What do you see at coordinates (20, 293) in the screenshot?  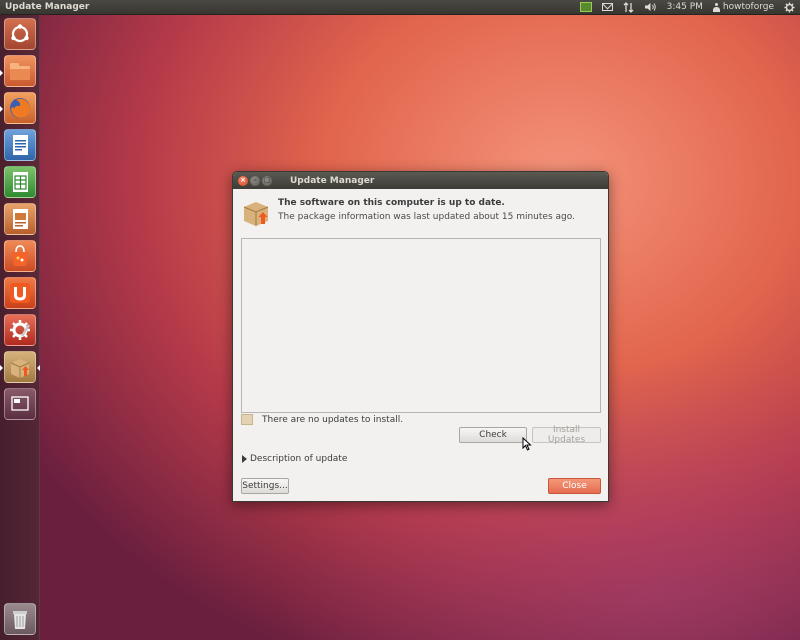 I see `ubuntu-one-icon` at bounding box center [20, 293].